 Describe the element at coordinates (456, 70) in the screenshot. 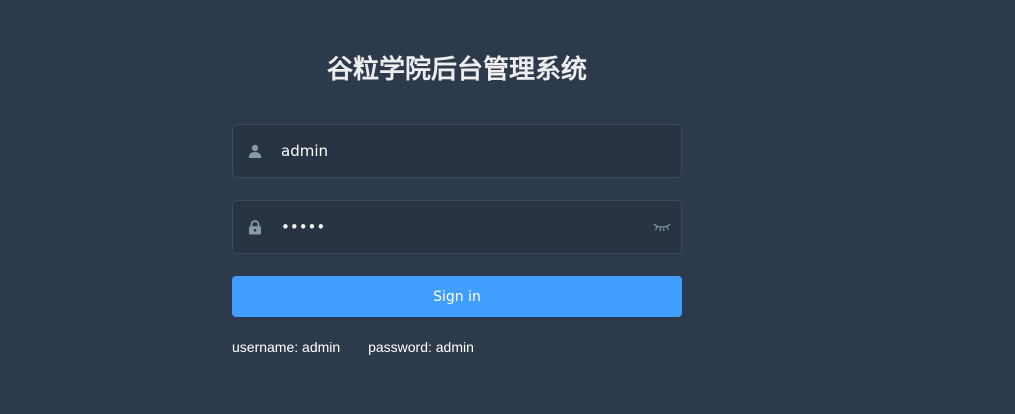

I see `page-title: 谷粒学院后台管理系统` at that location.